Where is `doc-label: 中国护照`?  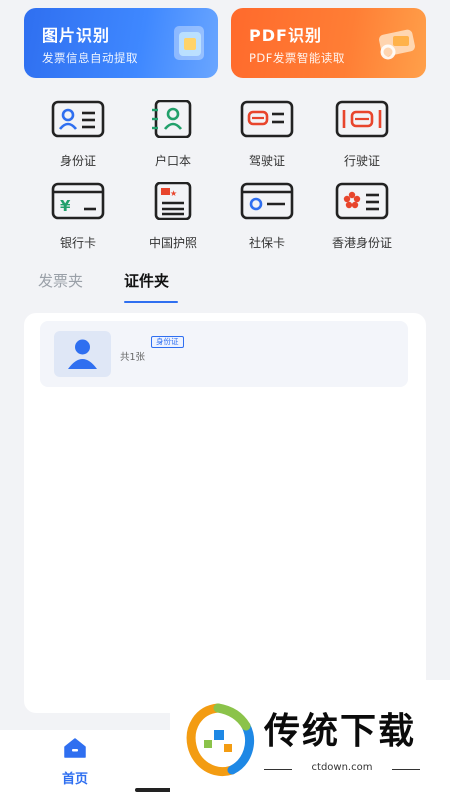 doc-label: 中国护照 is located at coordinates (172, 243).